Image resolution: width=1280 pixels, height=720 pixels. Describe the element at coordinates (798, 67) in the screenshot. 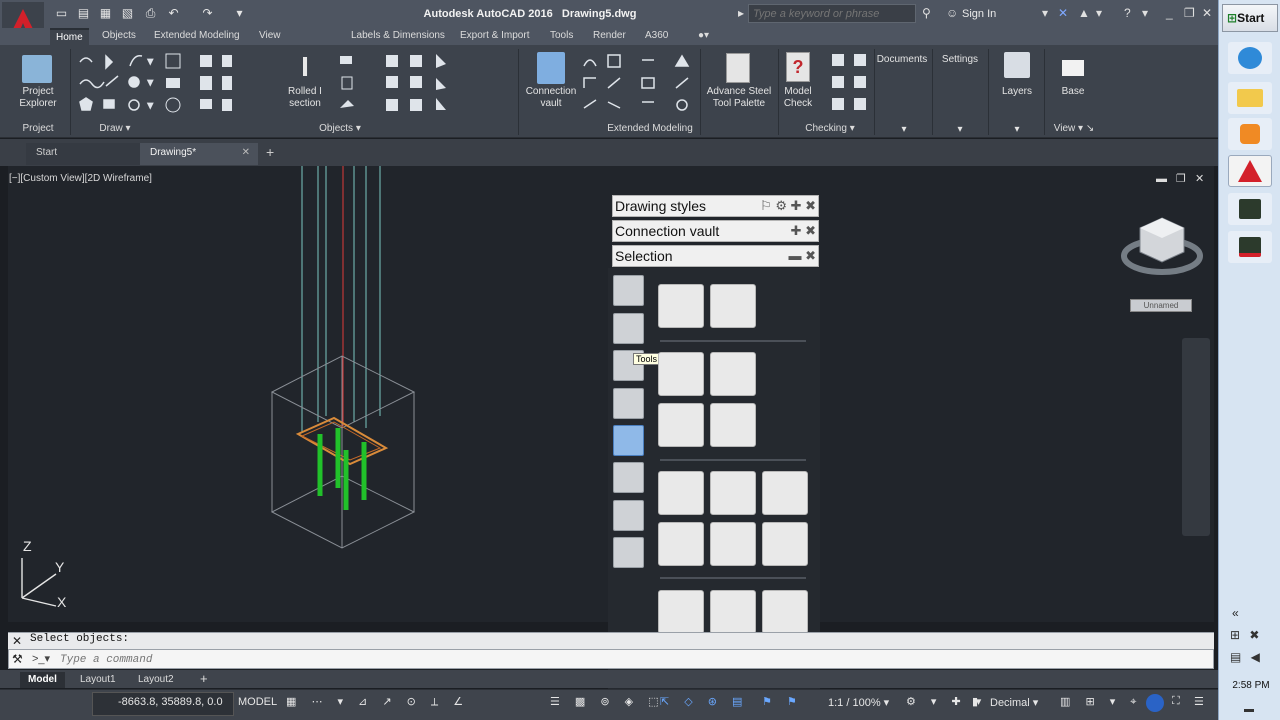

I see `model-check-icon: ?` at that location.